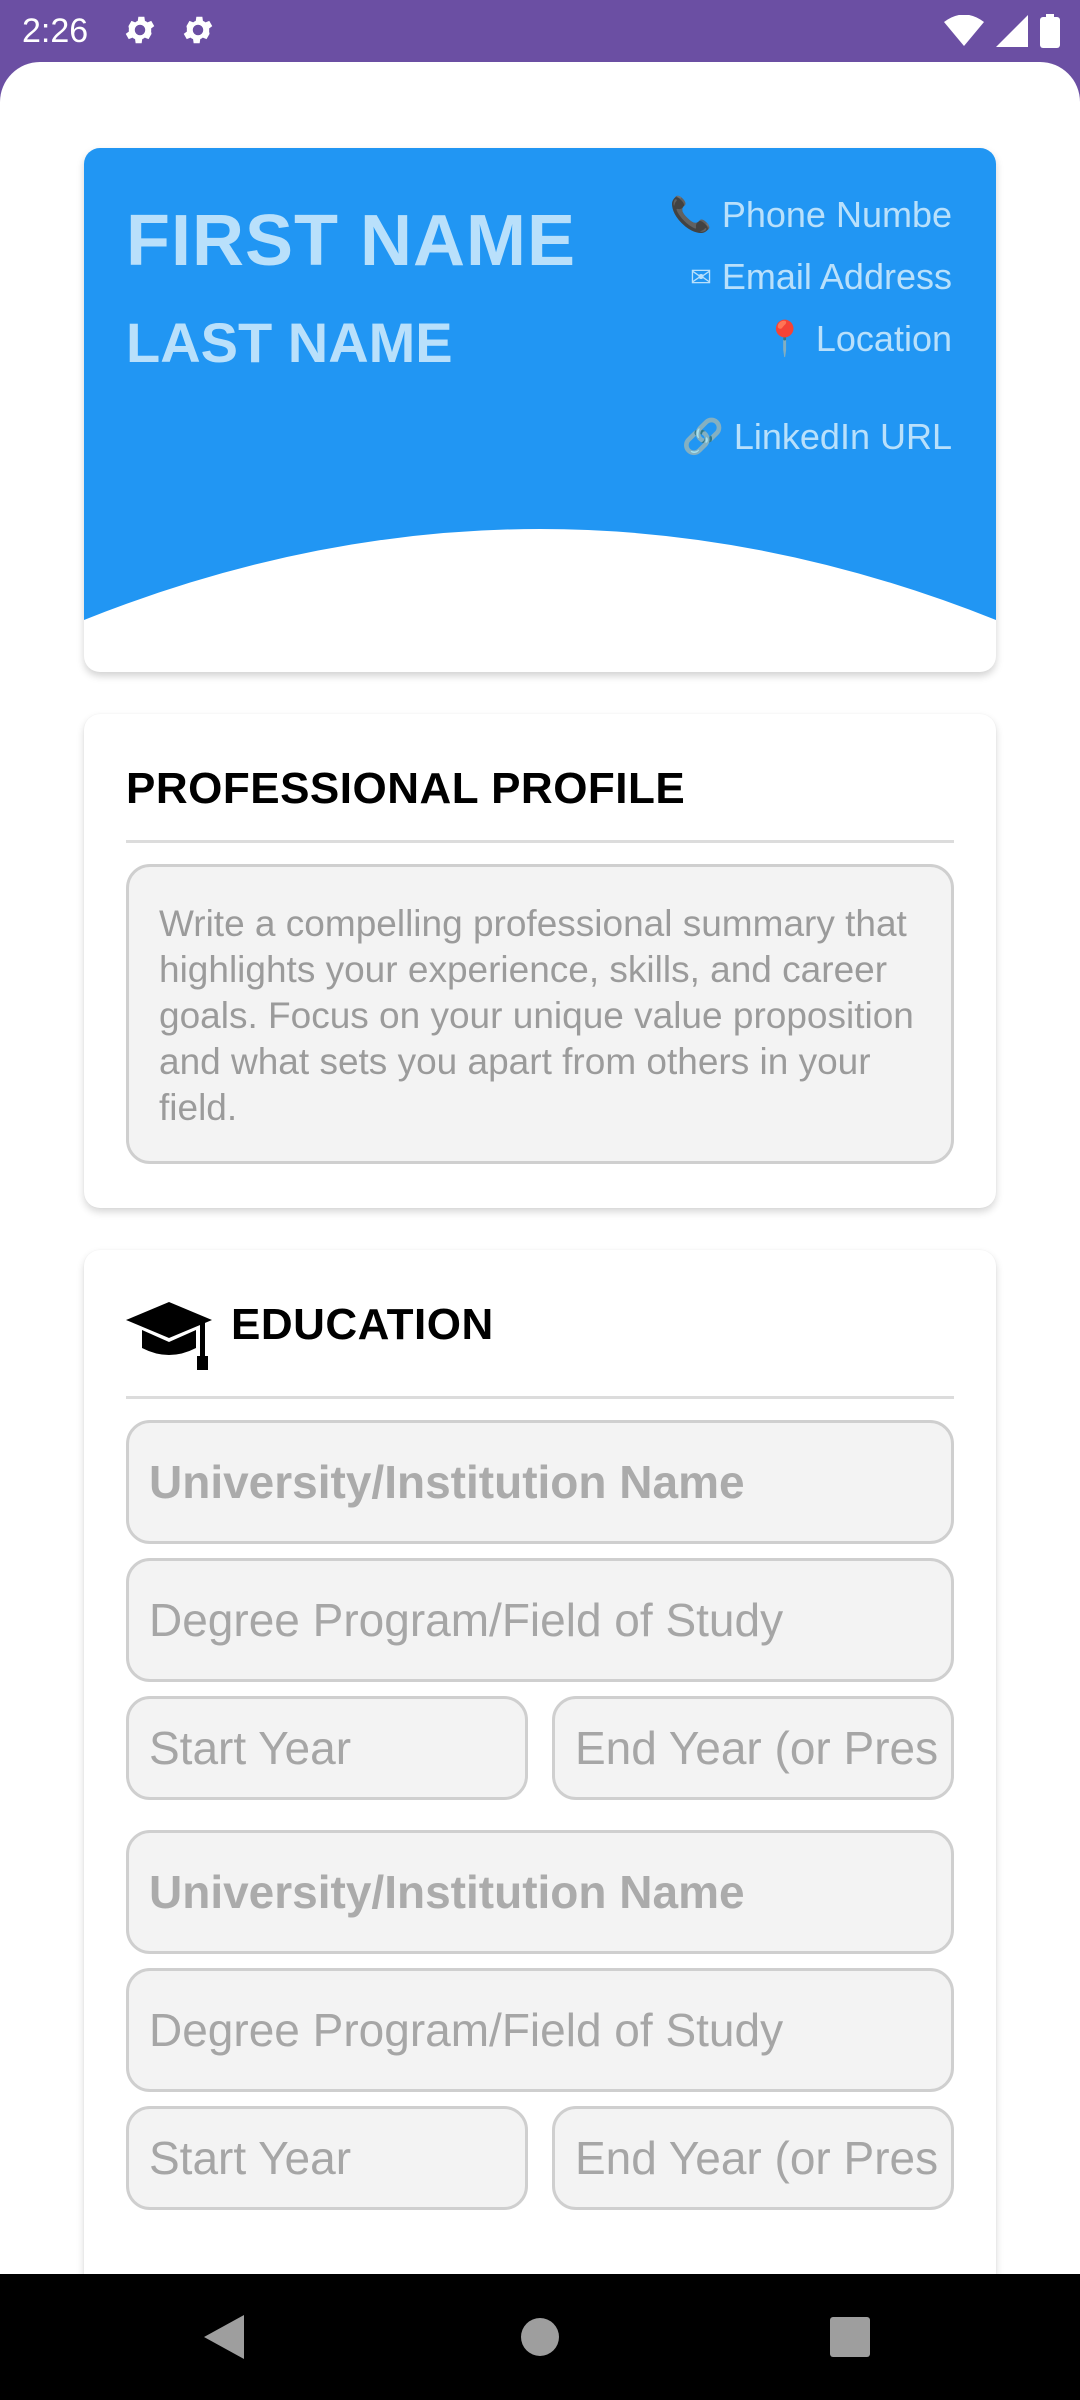  Describe the element at coordinates (842, 436) in the screenshot. I see `linkedin-label: LinkedIn URL` at that location.